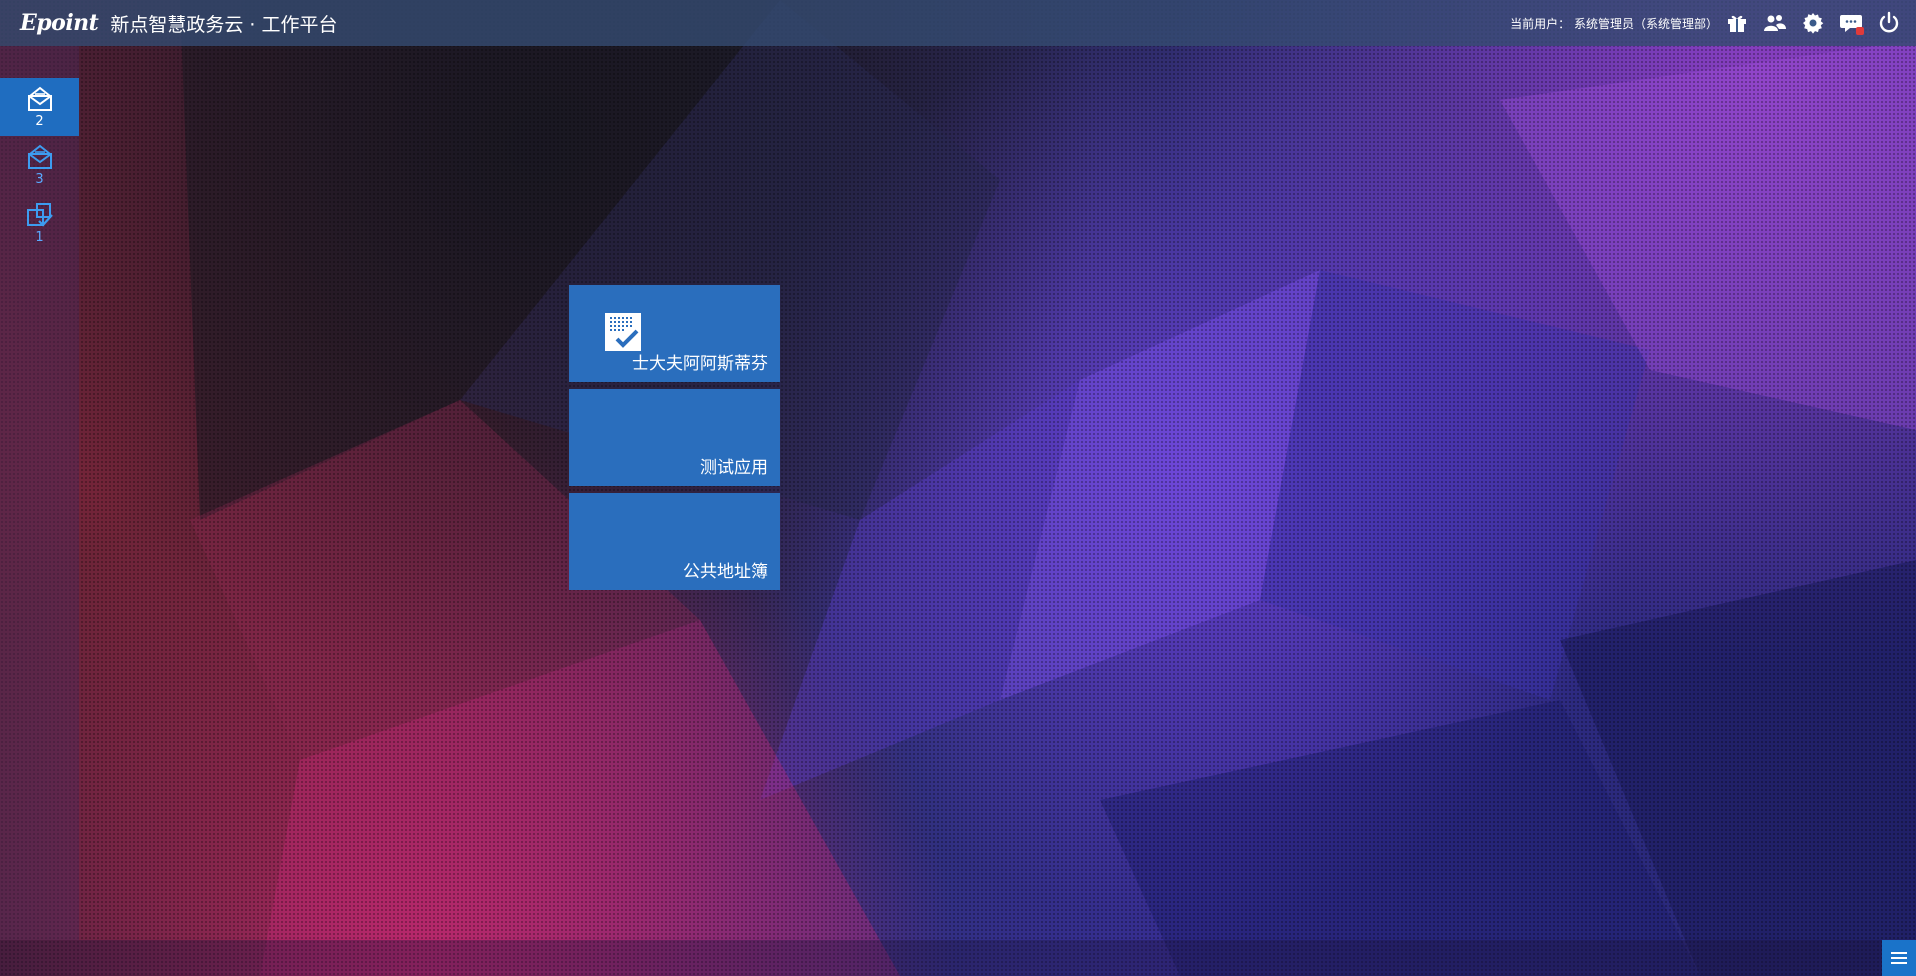 The image size is (1916, 976). I want to click on power-icon, so click(1889, 23).